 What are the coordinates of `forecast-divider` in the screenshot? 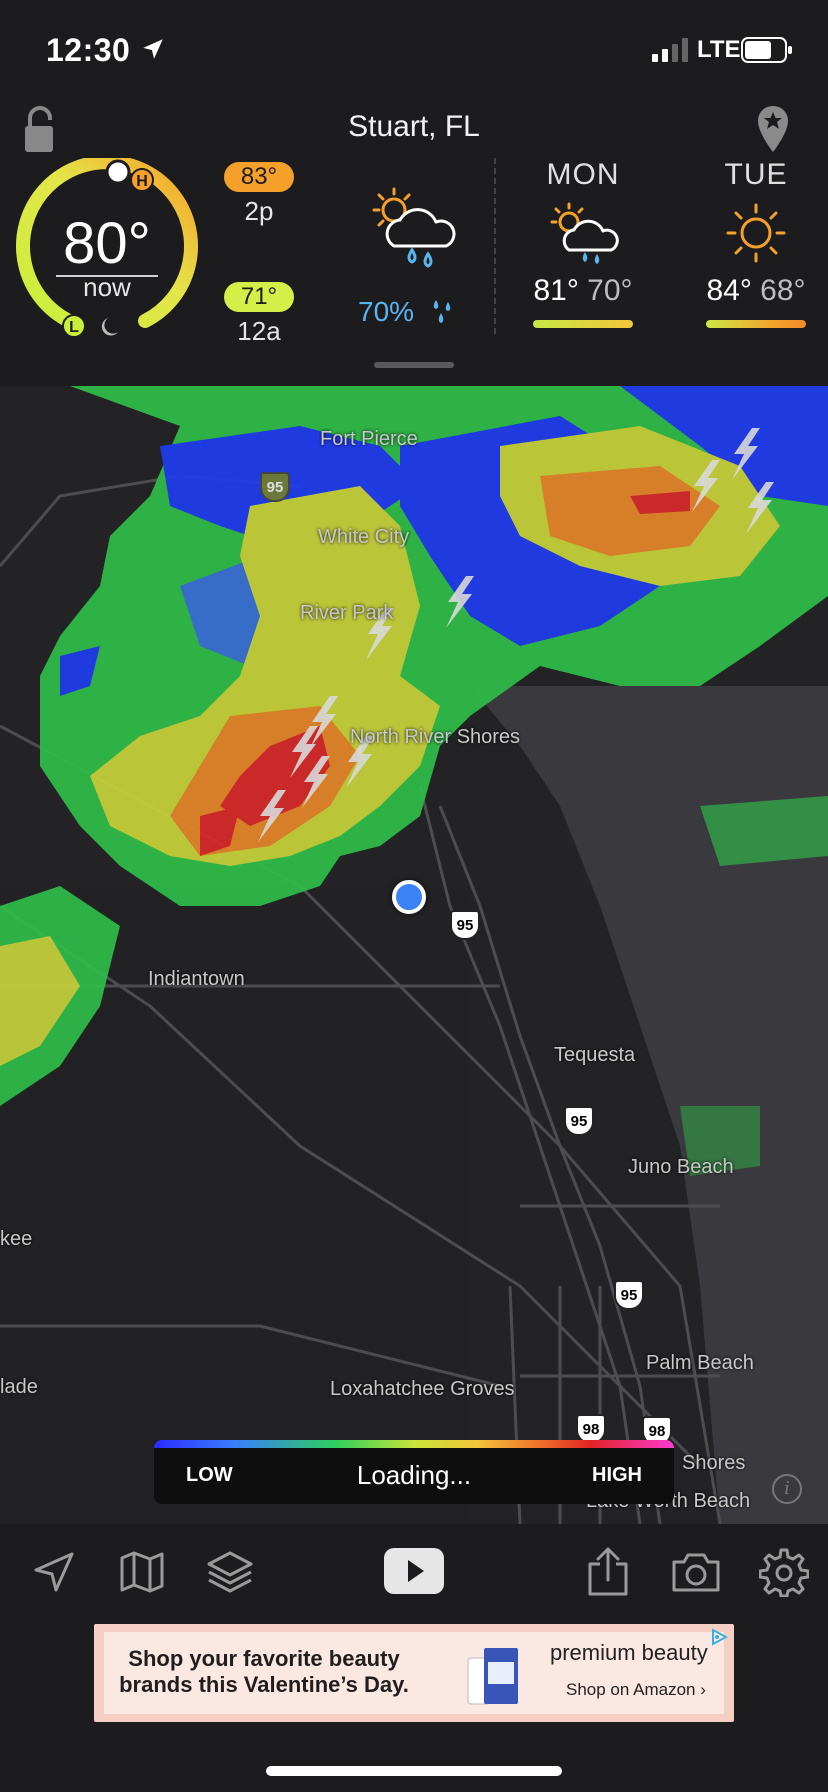 It's located at (495, 246).